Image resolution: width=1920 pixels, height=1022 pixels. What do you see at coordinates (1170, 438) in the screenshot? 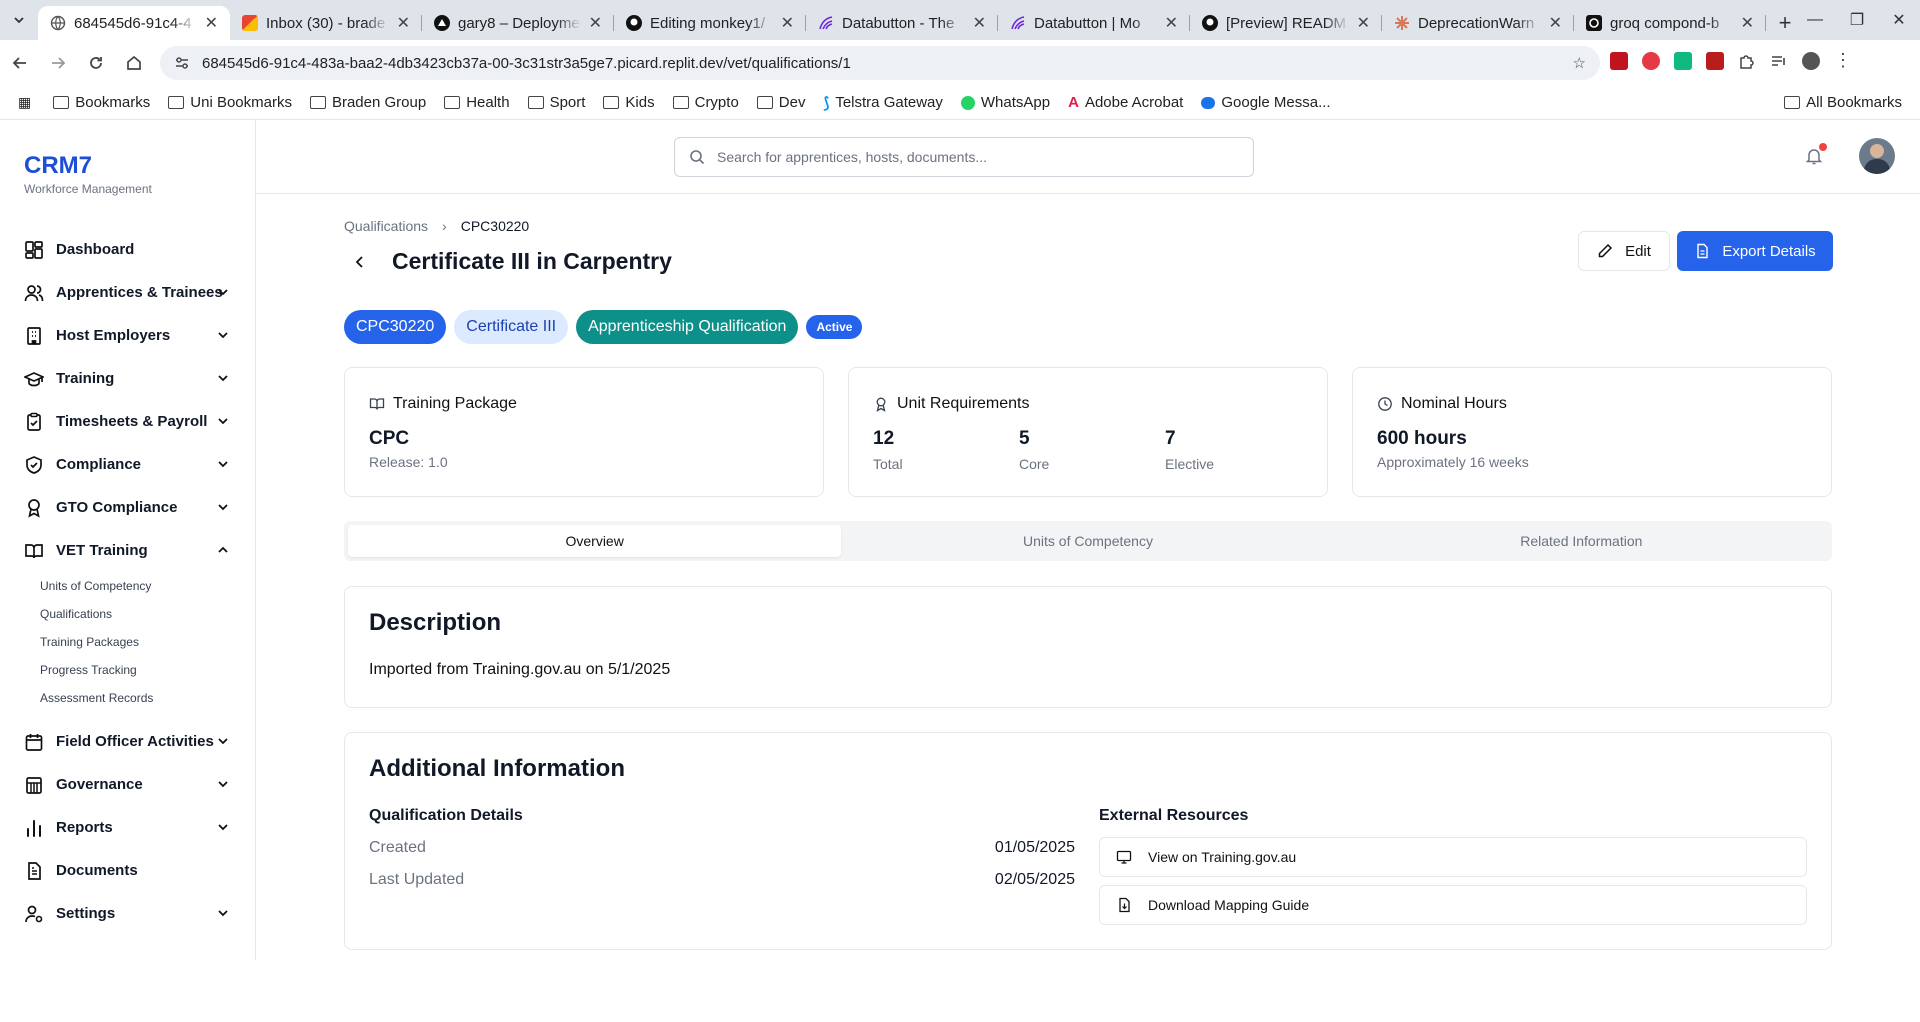
I see `units-elective-value: 7` at bounding box center [1170, 438].